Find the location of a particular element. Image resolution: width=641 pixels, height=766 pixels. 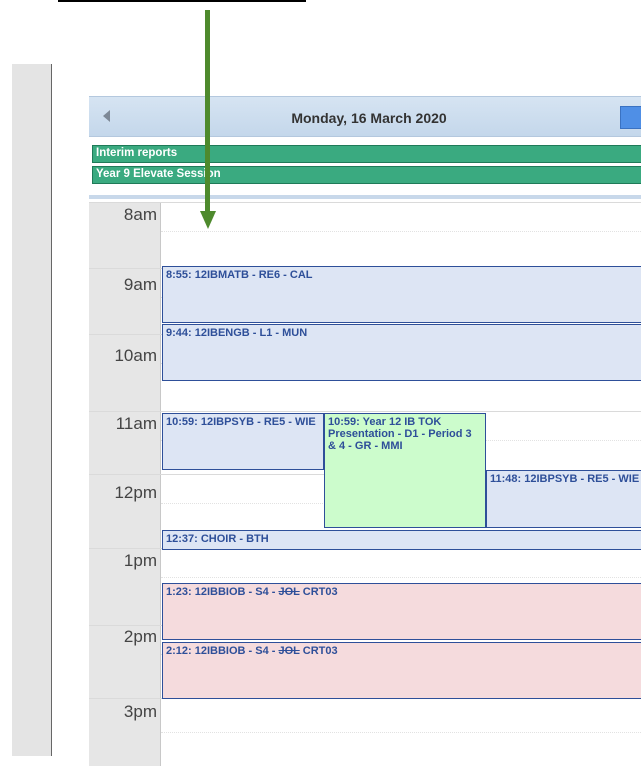

event-block: 11:48: 12IBPSYB - RE5 - WIE is located at coordinates (563, 499).